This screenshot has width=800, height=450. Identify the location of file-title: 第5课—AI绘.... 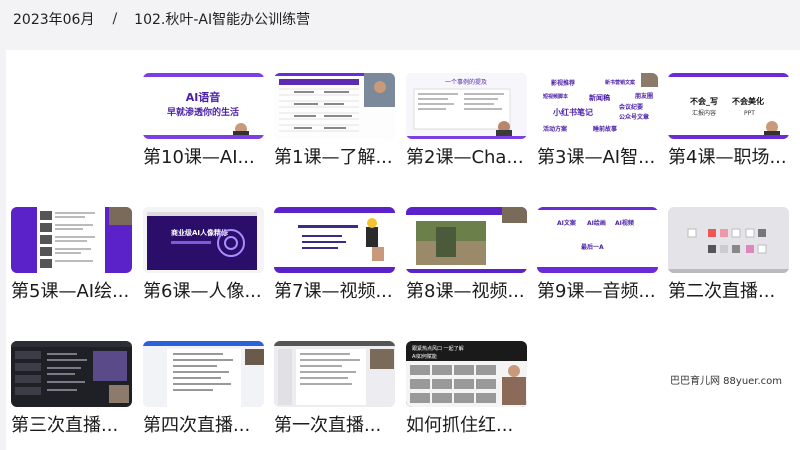
(70, 291).